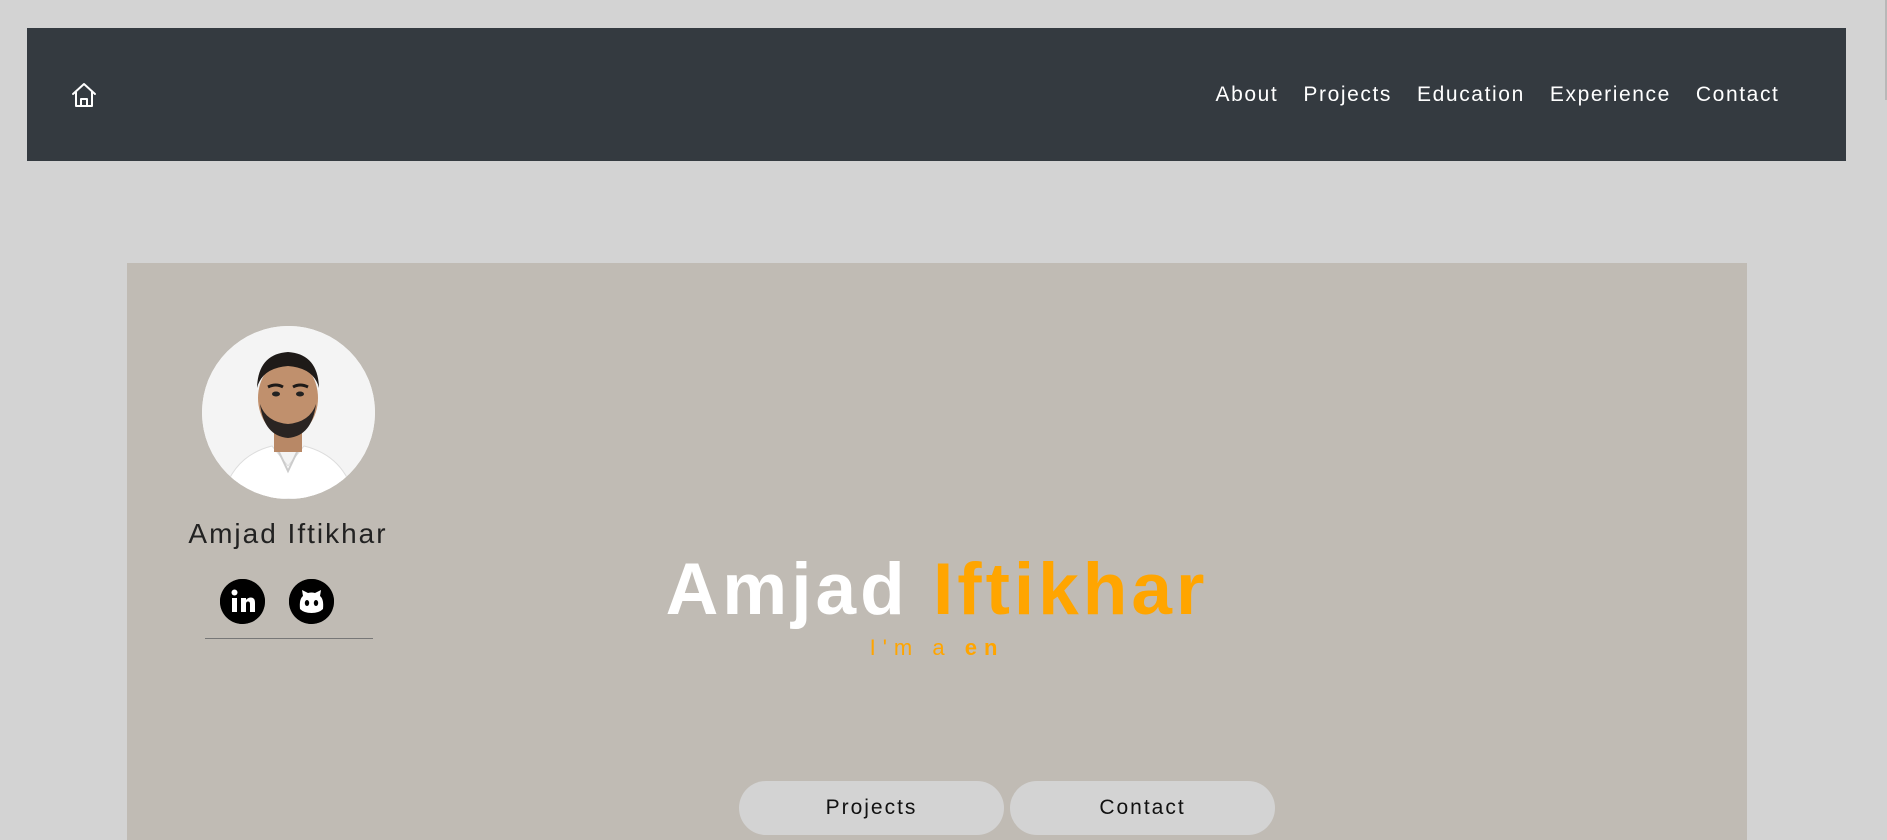 The width and height of the screenshot is (1887, 840). What do you see at coordinates (1737, 95) in the screenshot?
I see `nav-link-contact: Contact` at bounding box center [1737, 95].